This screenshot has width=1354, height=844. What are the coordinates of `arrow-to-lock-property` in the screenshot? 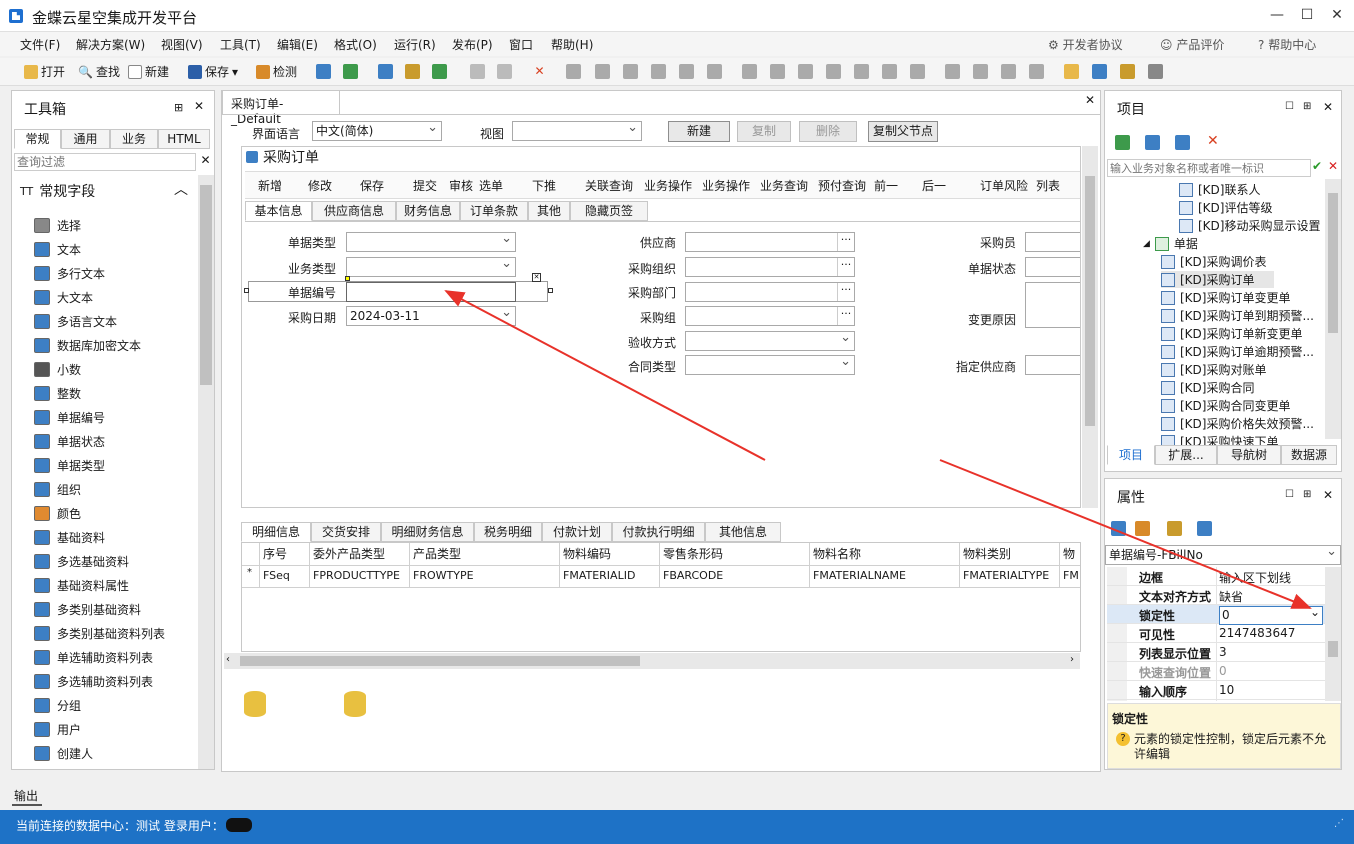 It's located at (1125, 534).